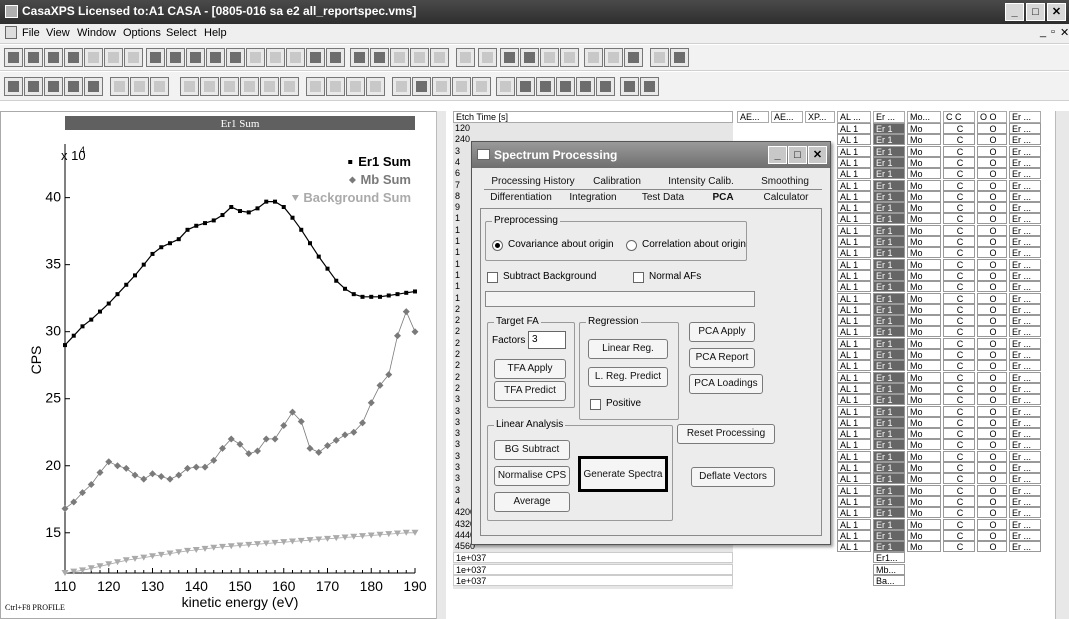 This screenshot has width=1069, height=619. What do you see at coordinates (701, 181) in the screenshot?
I see `tab-intensity-calib: Intensity Calib.` at bounding box center [701, 181].